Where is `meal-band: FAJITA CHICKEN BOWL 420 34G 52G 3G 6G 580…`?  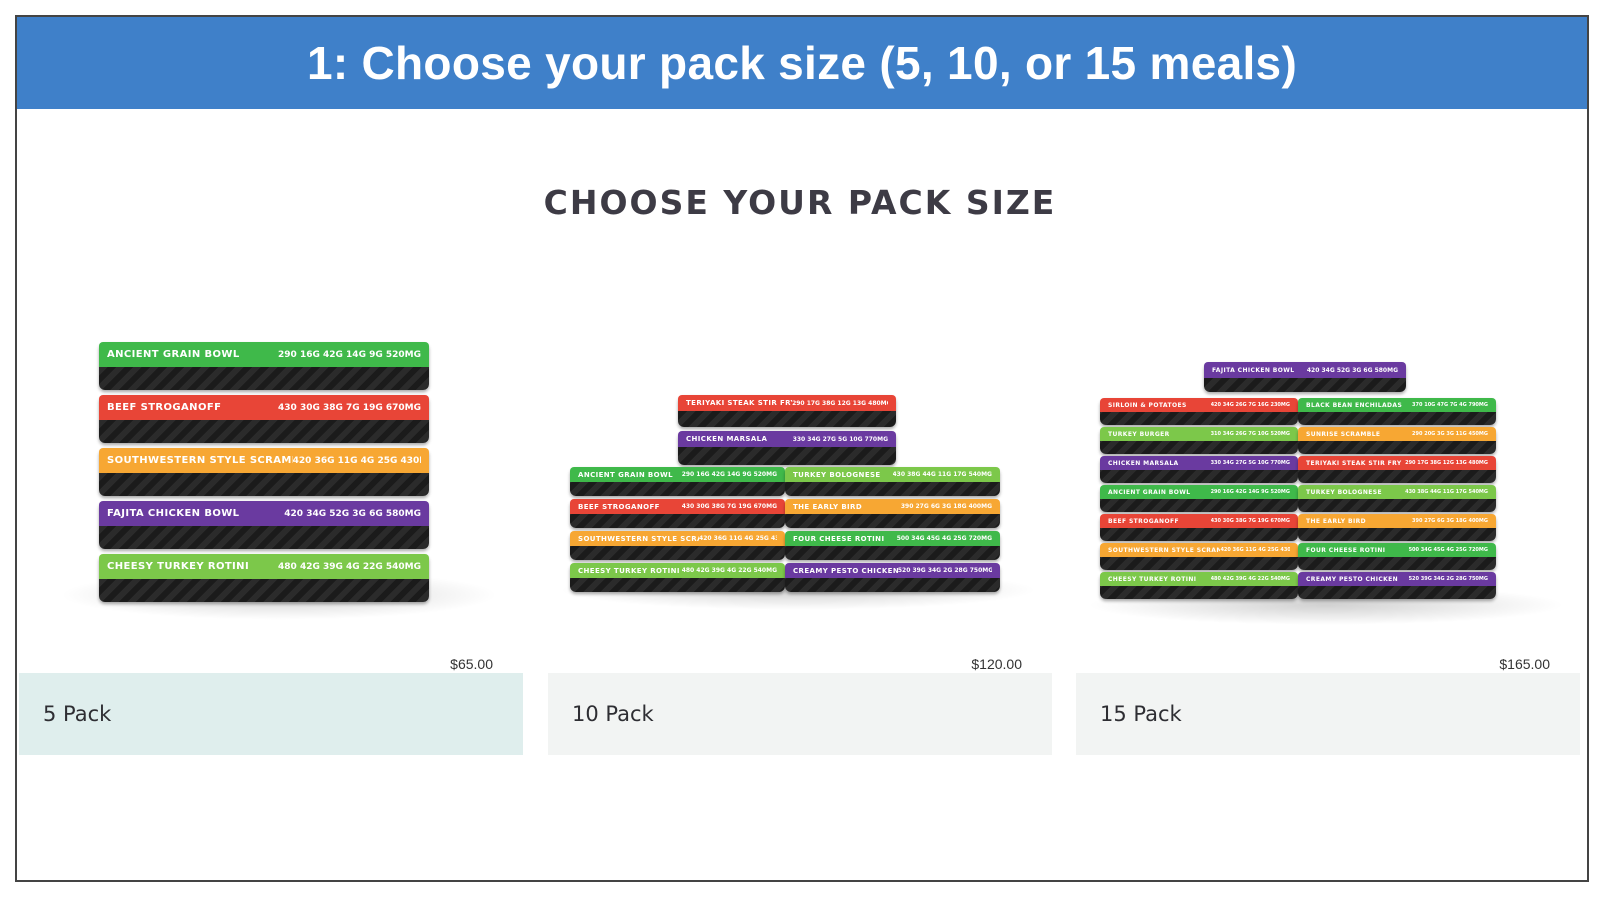 meal-band: FAJITA CHICKEN BOWL 420 34G 52G 3G 6G 580… is located at coordinates (1305, 370).